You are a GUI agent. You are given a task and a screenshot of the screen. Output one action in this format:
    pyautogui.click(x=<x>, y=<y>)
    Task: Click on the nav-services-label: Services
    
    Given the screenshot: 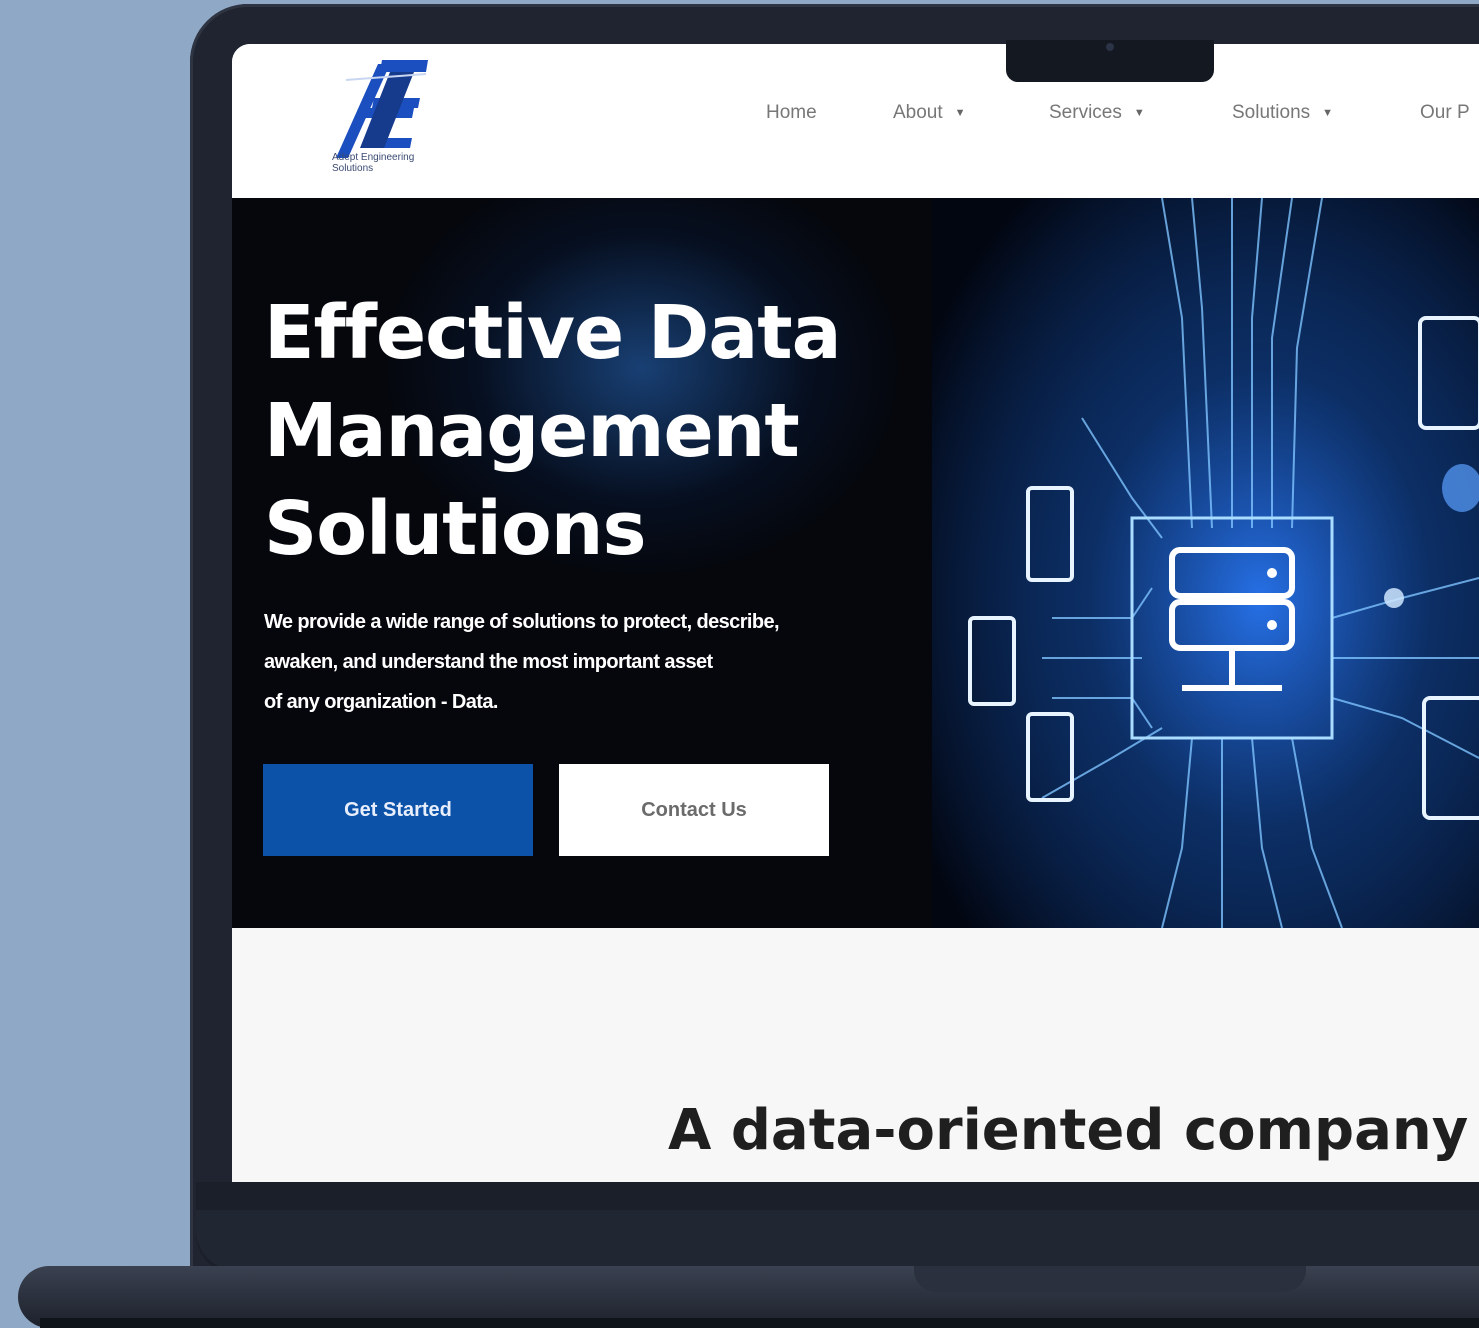 What is the action you would take?
    pyautogui.click(x=1085, y=112)
    